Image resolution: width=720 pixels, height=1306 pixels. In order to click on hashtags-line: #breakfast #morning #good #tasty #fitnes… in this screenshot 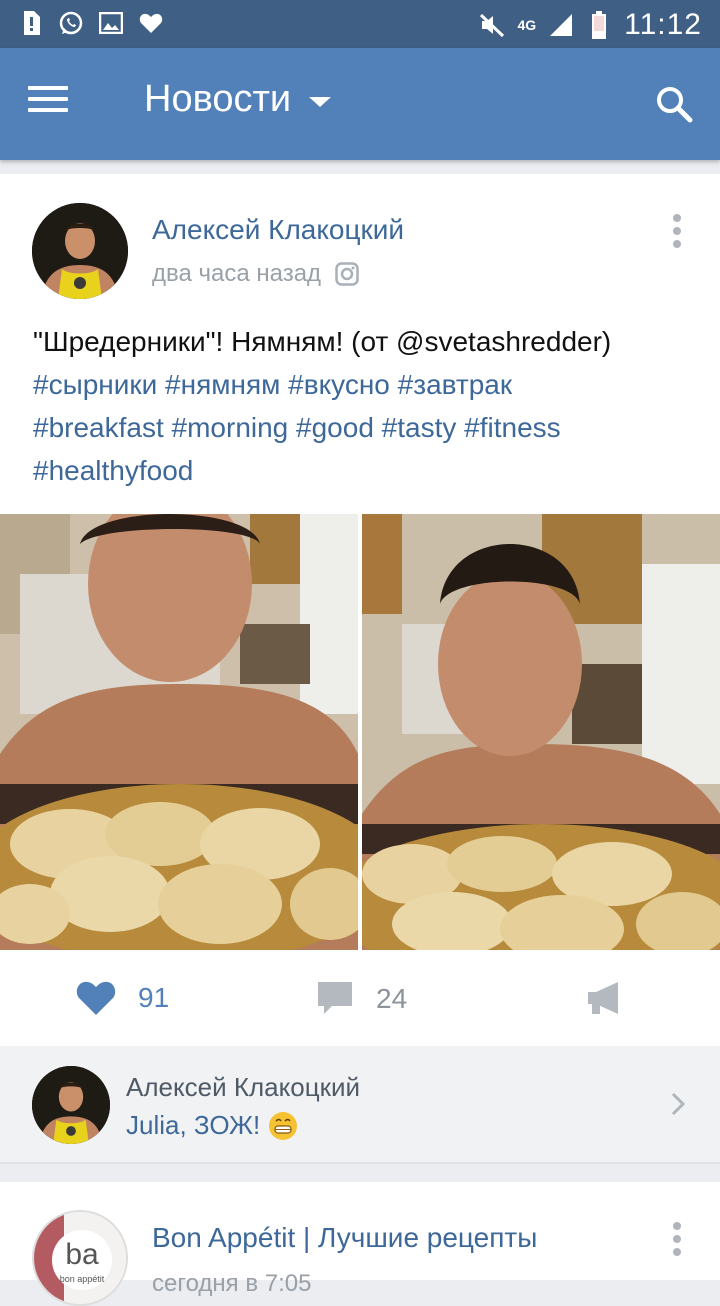, I will do `click(363, 427)`.